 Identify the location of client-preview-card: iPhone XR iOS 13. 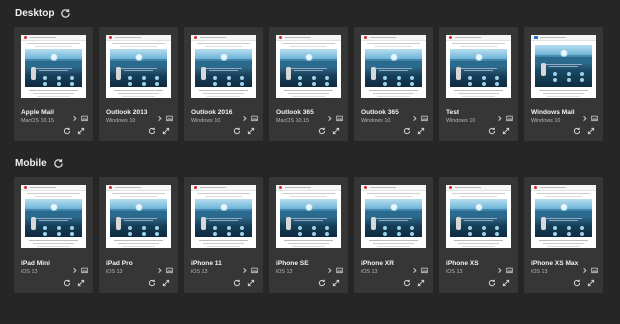
(393, 235).